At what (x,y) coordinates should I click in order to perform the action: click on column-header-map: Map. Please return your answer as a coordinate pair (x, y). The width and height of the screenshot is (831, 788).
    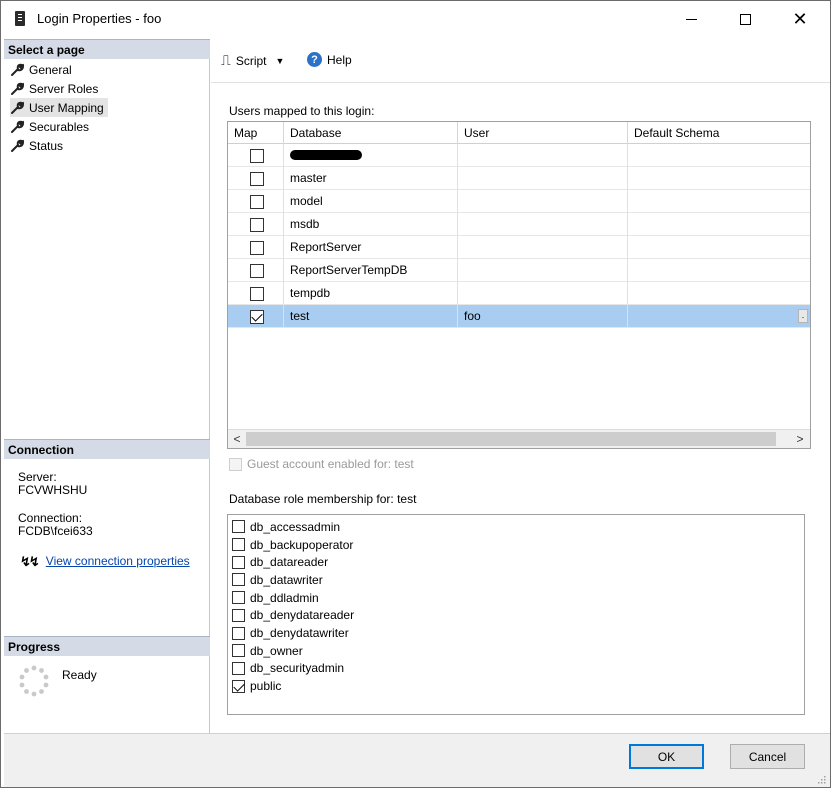
    Looking at the image, I should click on (256, 133).